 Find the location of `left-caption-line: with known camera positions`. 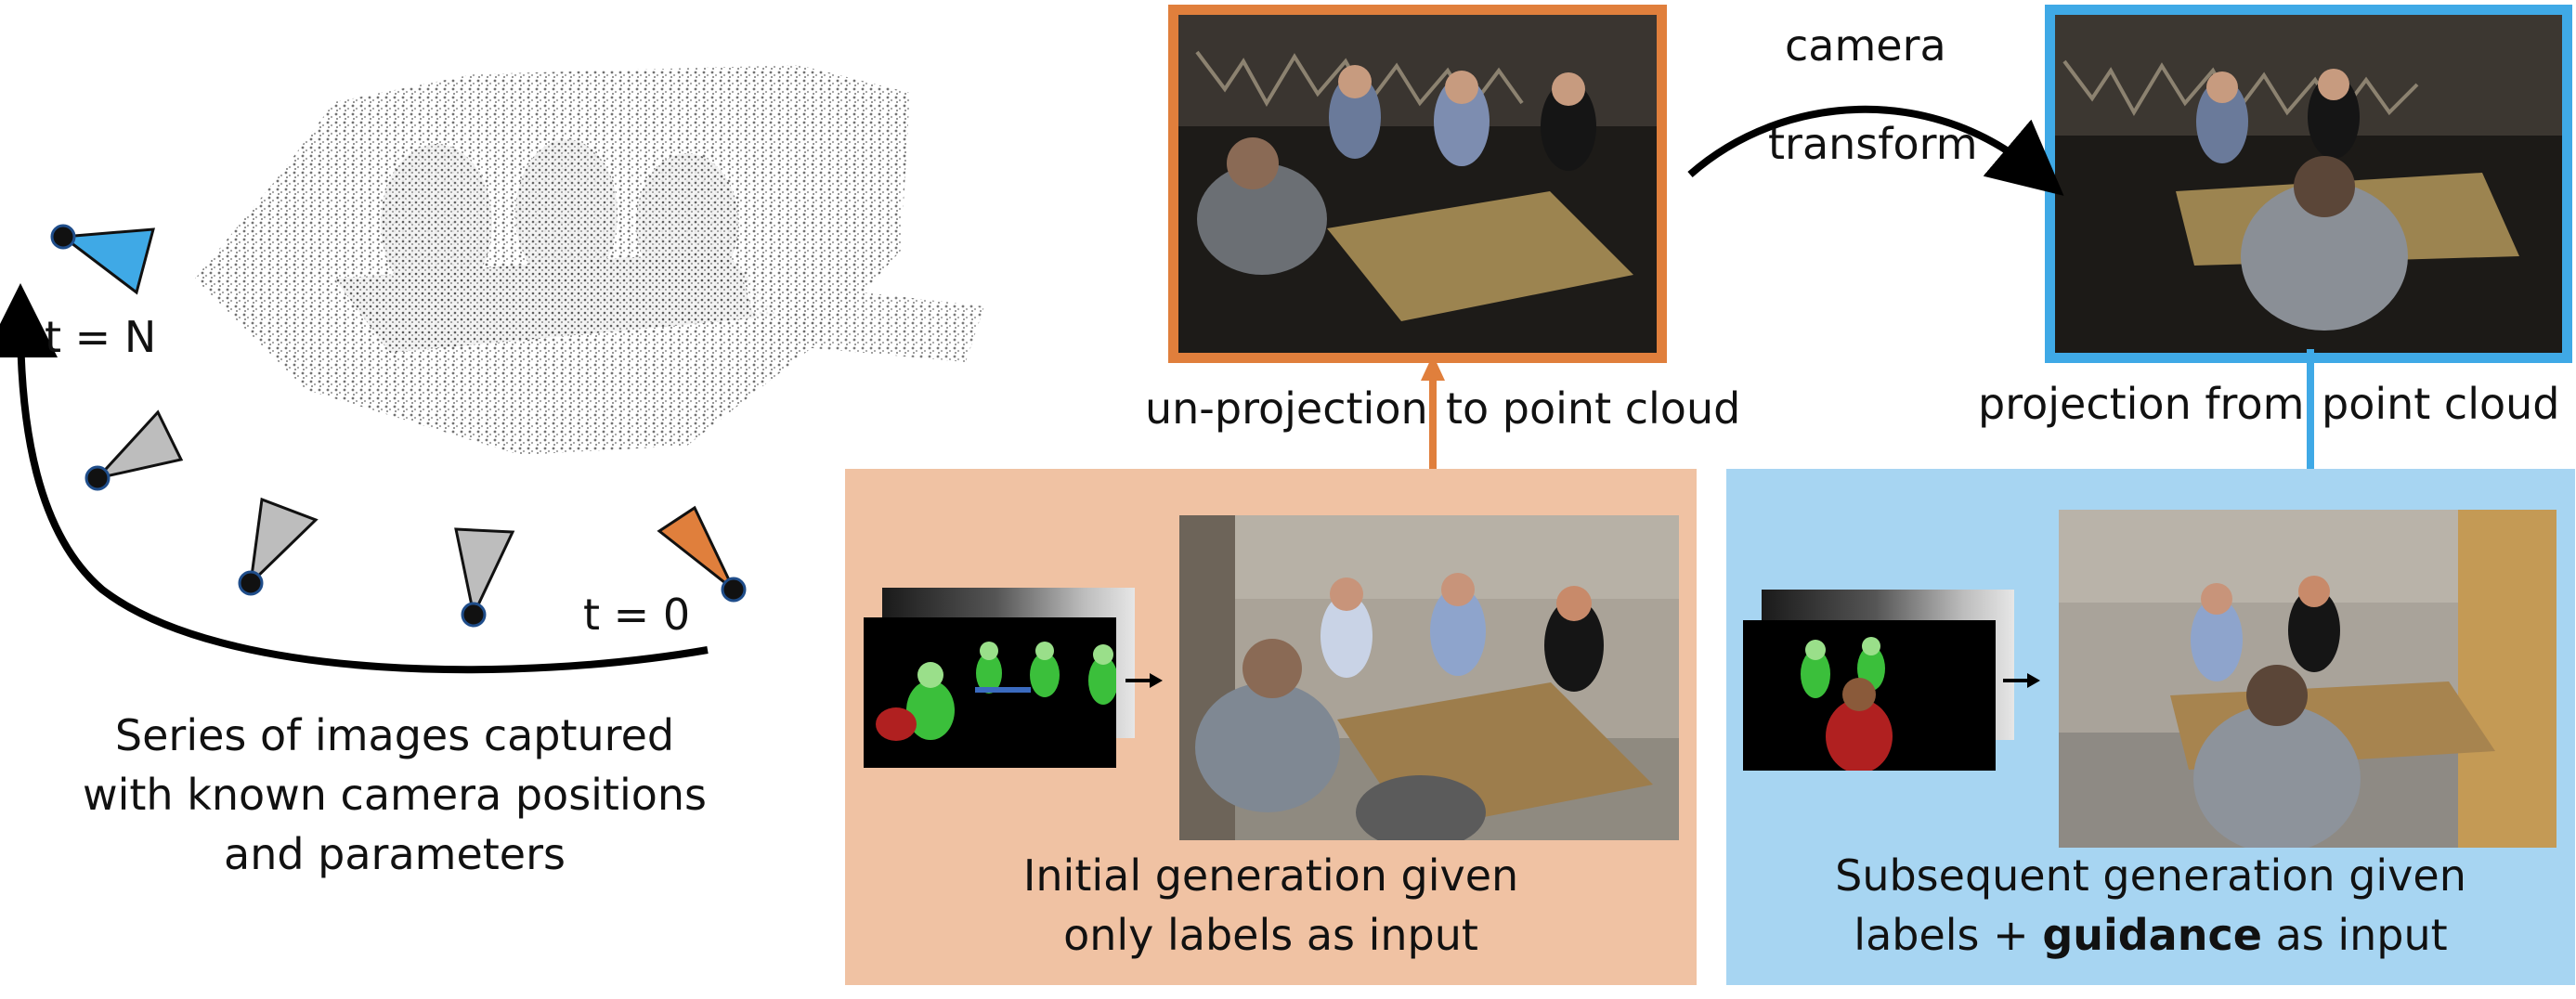

left-caption-line: with known camera positions is located at coordinates (395, 795).